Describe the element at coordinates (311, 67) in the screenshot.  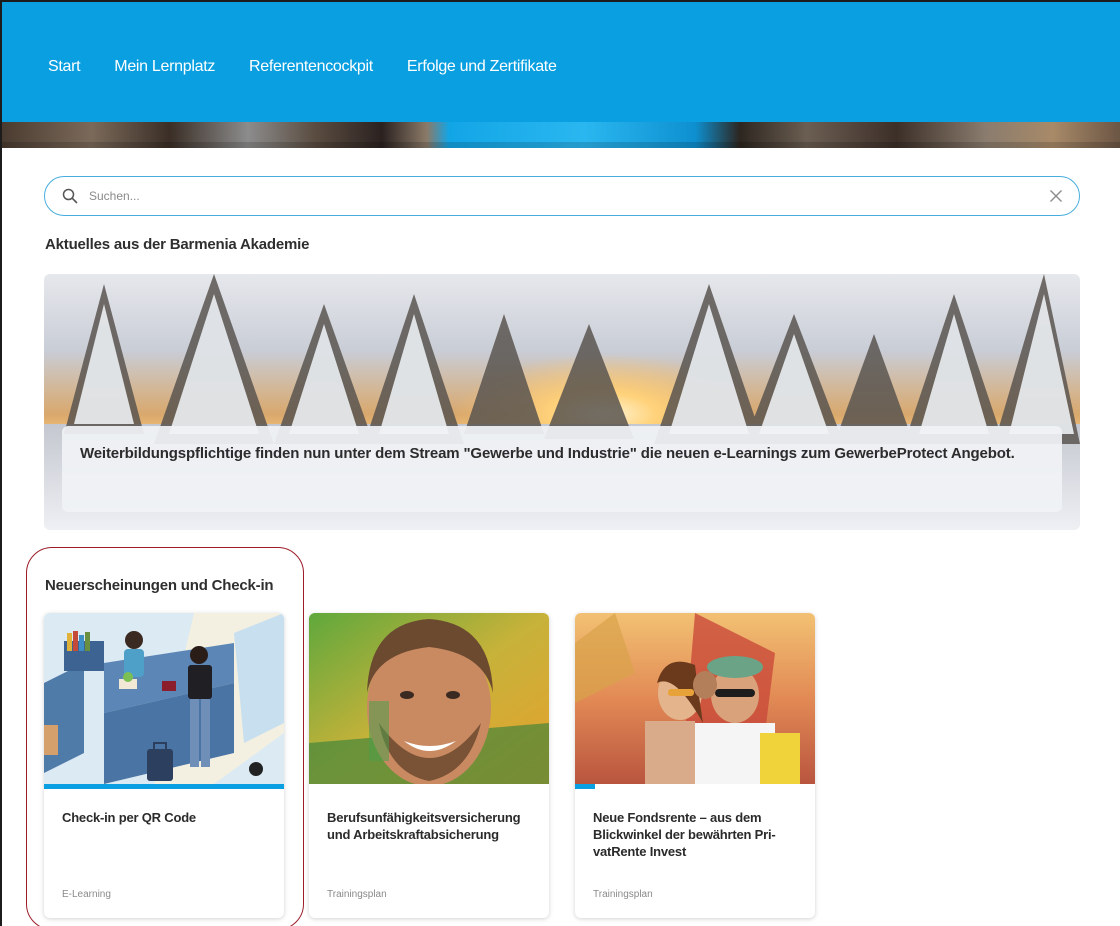
I see `nav-item-referentencockpit: Referentencockpit` at that location.